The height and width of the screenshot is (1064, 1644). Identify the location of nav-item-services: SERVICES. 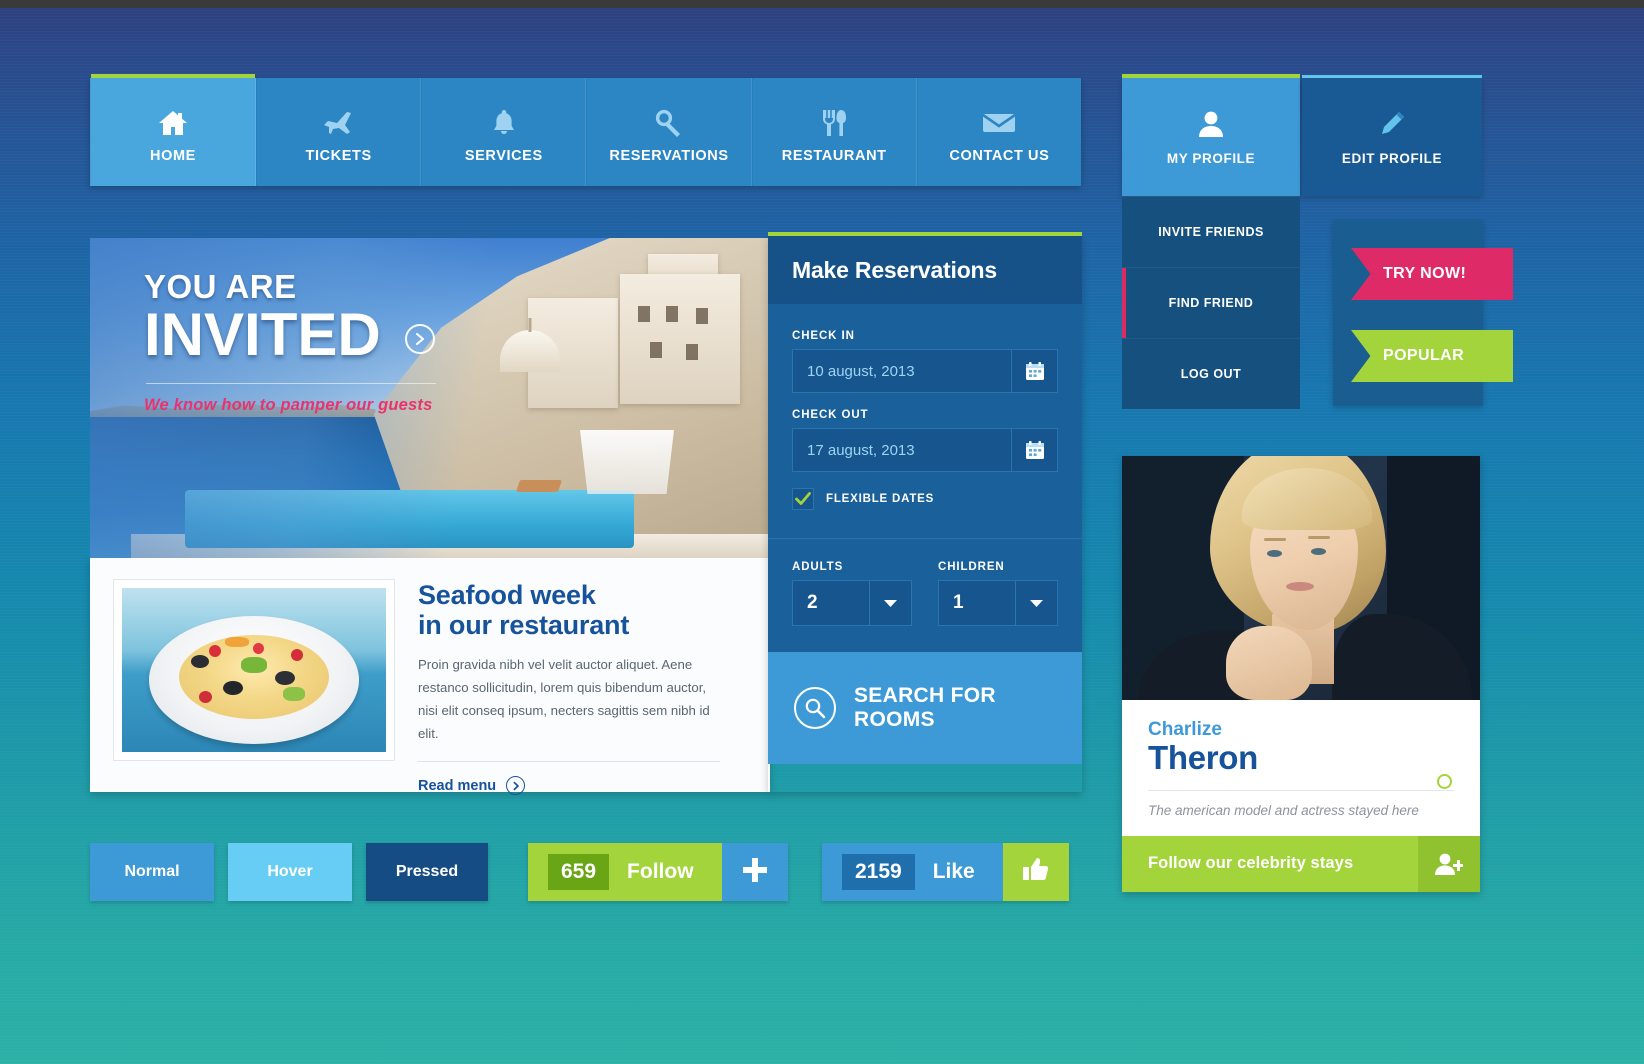
(504, 132).